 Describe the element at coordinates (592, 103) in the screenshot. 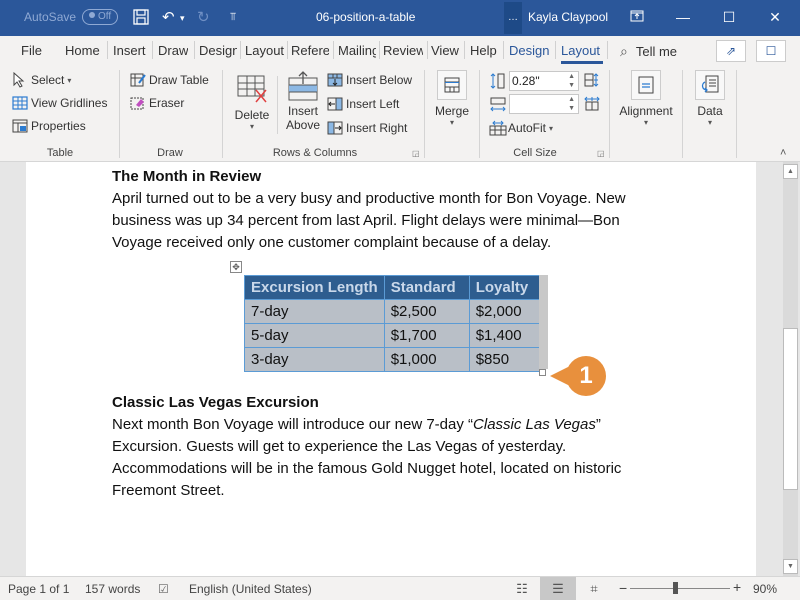

I see `distribute-columns-icon` at that location.